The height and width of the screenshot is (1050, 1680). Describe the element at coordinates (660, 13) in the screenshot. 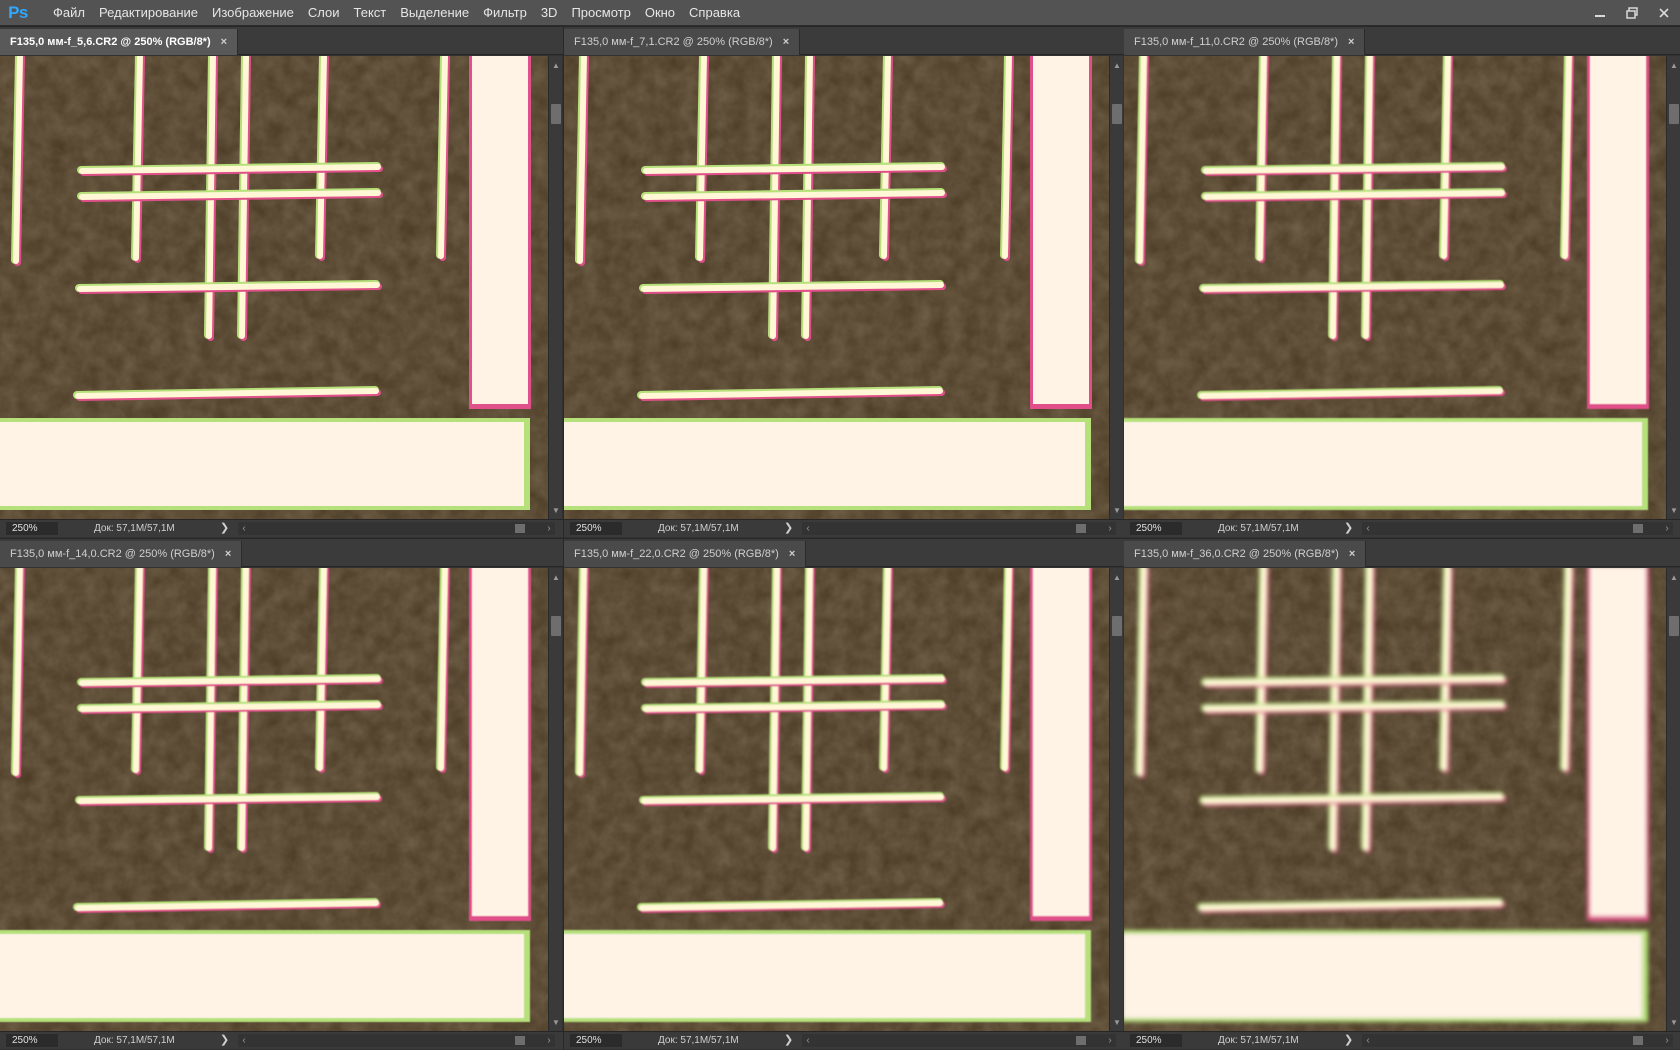

I see `menu-item: Окно` at that location.